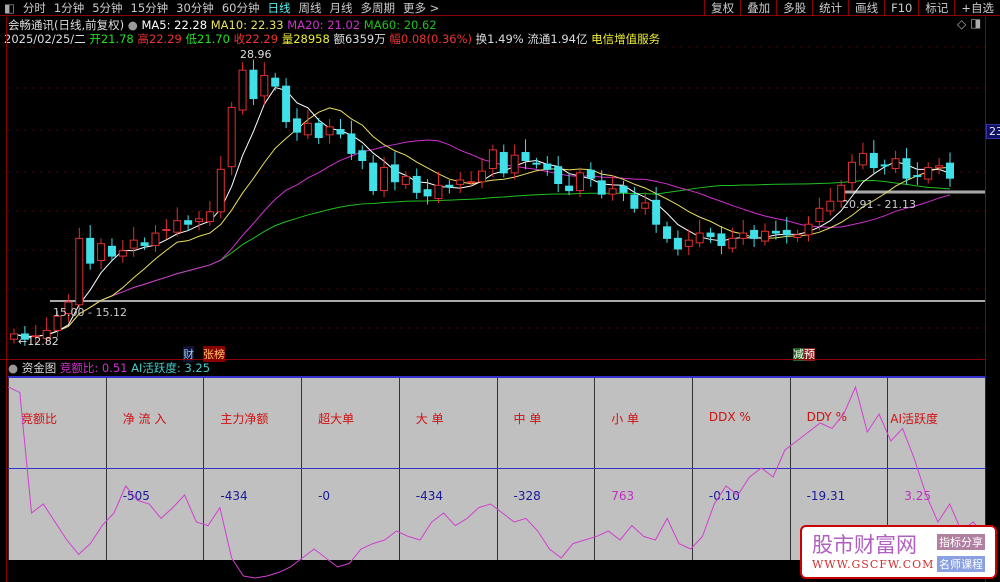  What do you see at coordinates (879, 204) in the screenshot?
I see `range-high-label: 20.91 - 21.13` at bounding box center [879, 204].